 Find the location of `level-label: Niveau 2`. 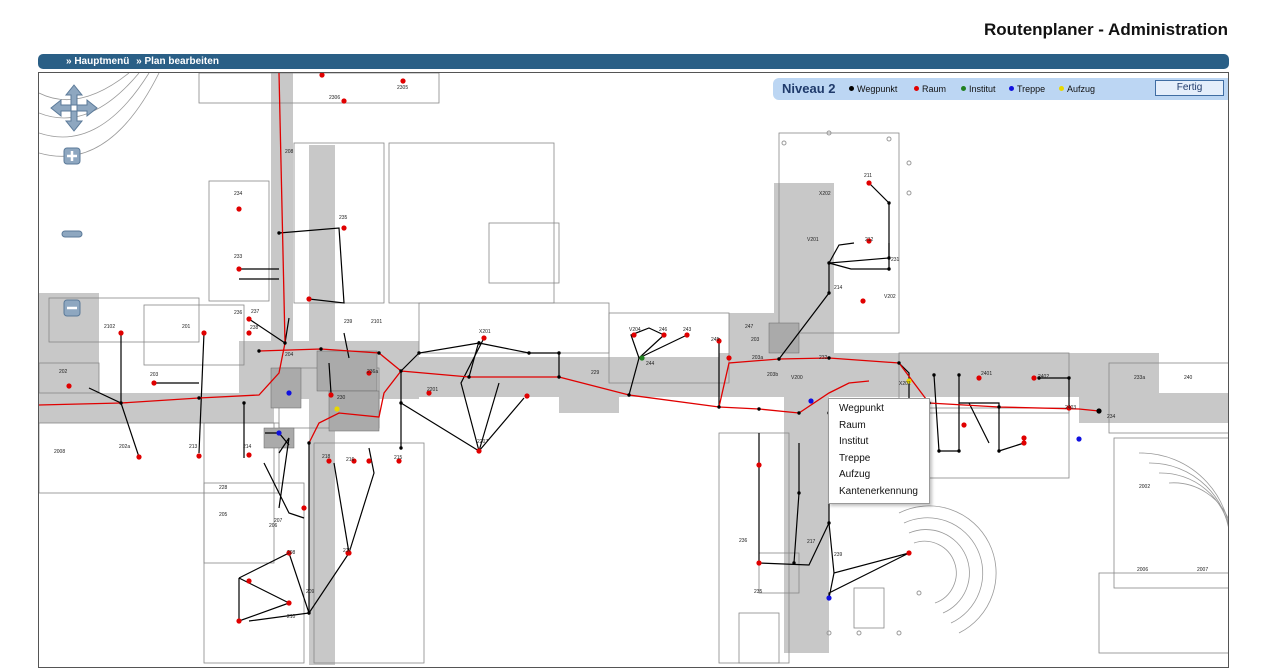

level-label: Niveau 2 is located at coordinates (809, 88).